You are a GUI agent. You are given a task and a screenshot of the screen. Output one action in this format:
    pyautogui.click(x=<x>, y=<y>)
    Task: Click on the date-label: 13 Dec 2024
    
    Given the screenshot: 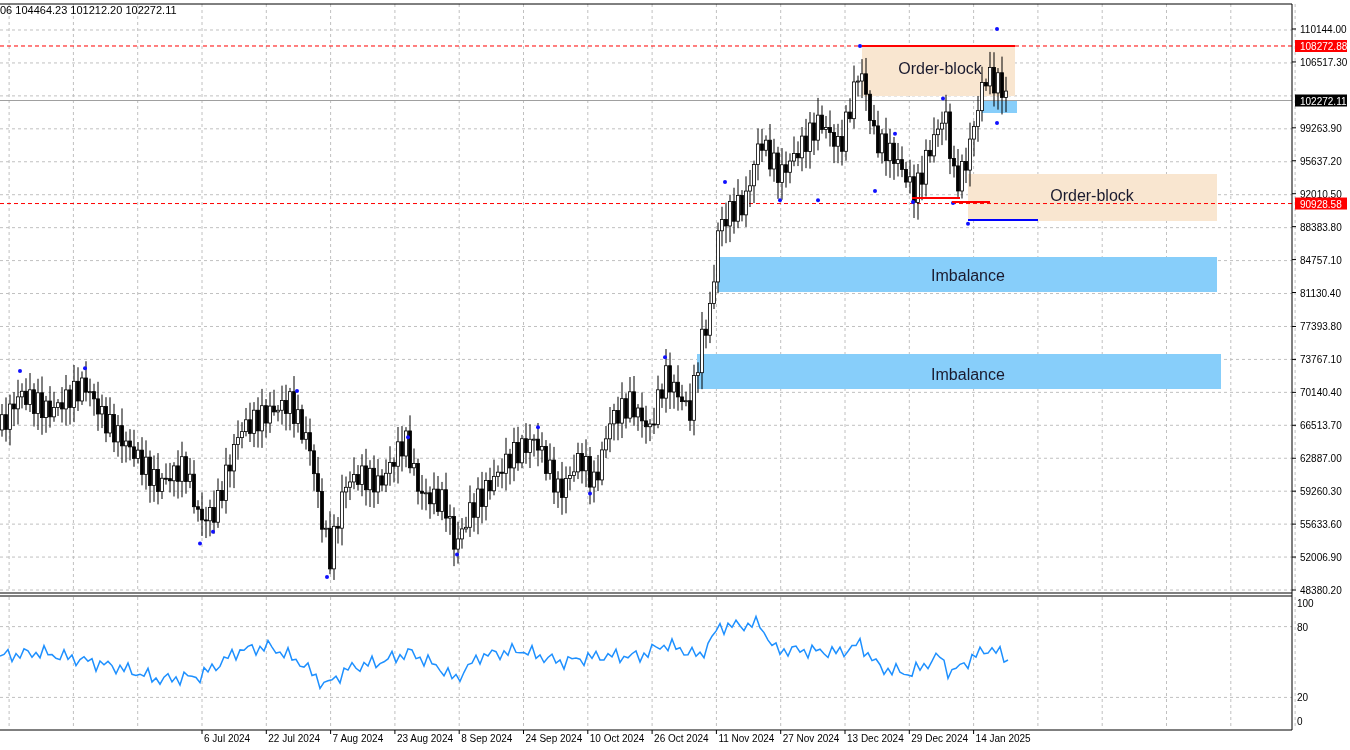 What is the action you would take?
    pyautogui.click(x=875, y=738)
    